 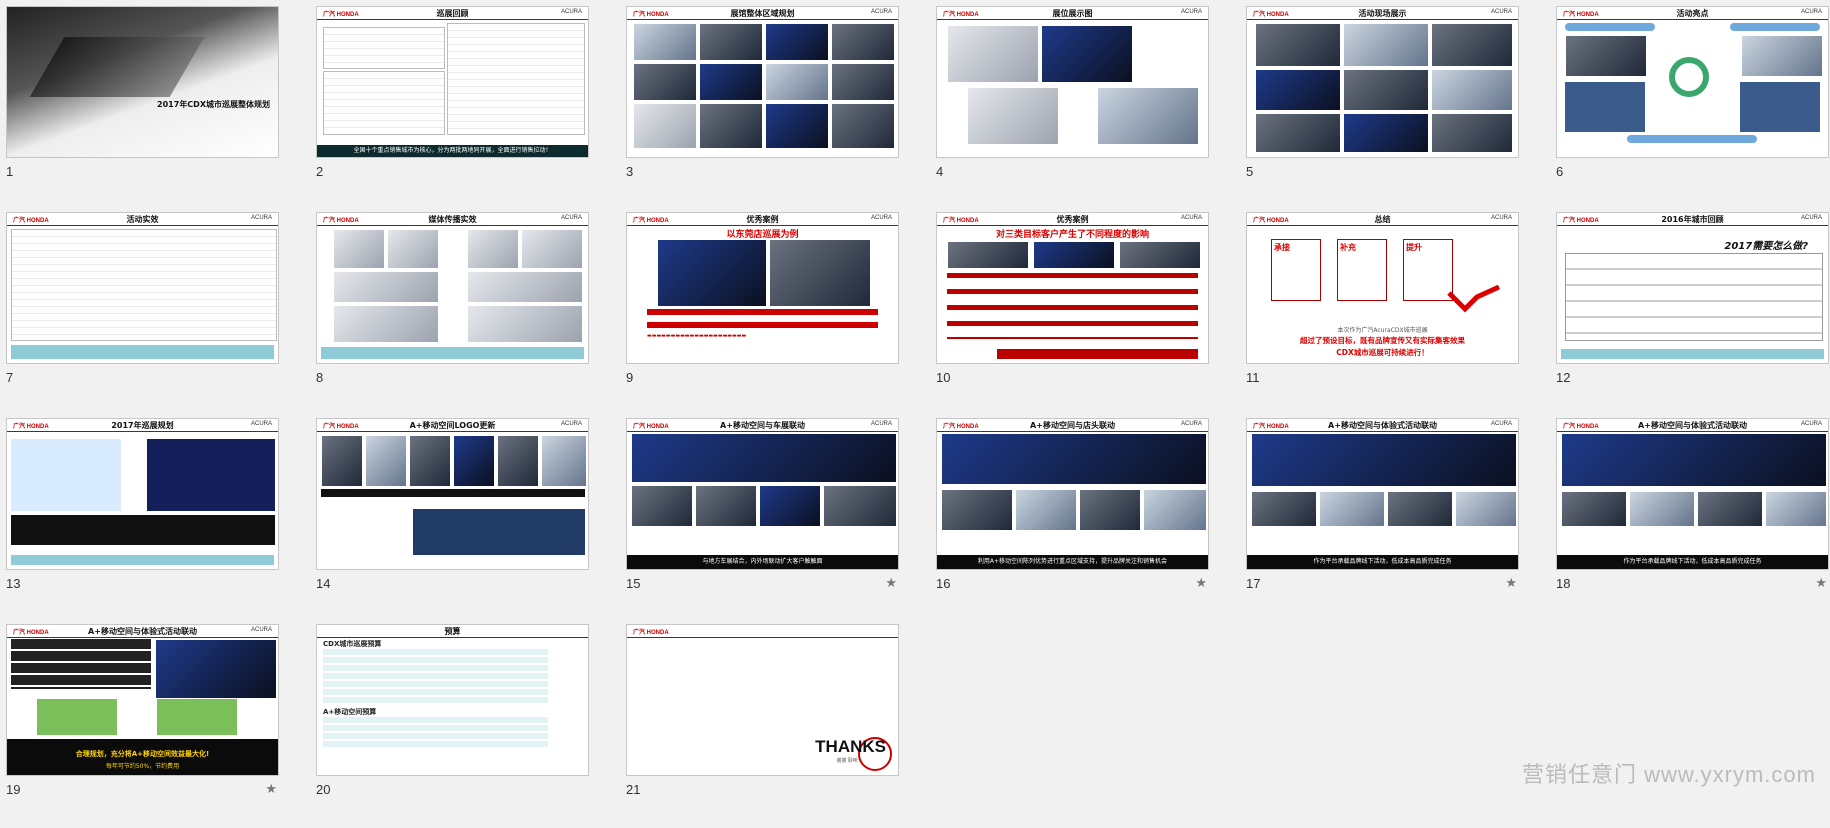 I want to click on slide-thumbnail-1: 2017年CDX城市巡展整体规划 1, so click(x=142, y=108).